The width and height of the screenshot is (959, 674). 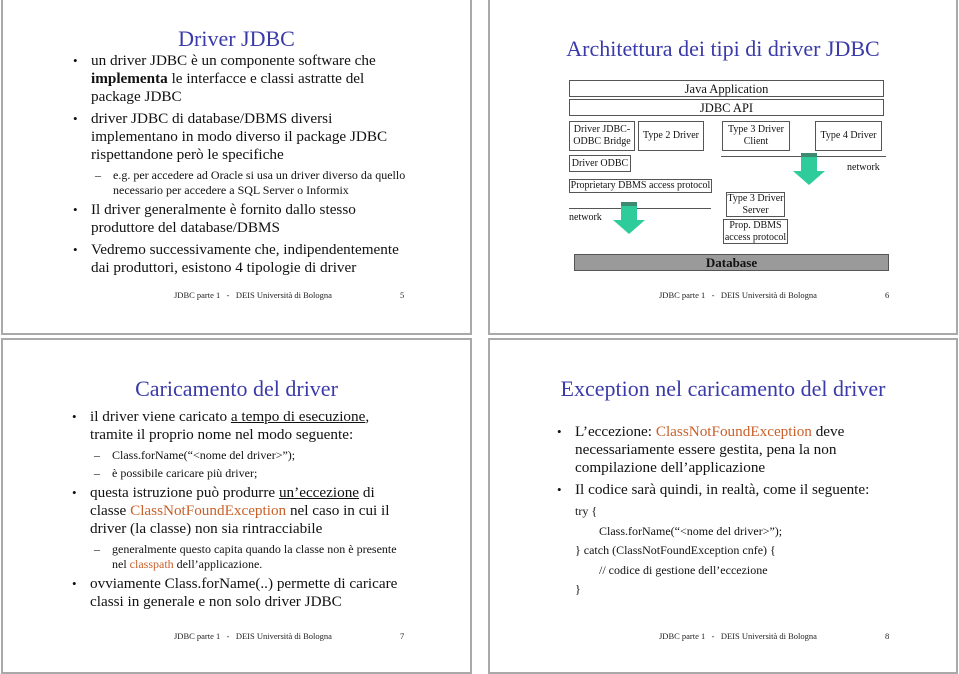 What do you see at coordinates (887, 636) in the screenshot?
I see `page-number: 8` at bounding box center [887, 636].